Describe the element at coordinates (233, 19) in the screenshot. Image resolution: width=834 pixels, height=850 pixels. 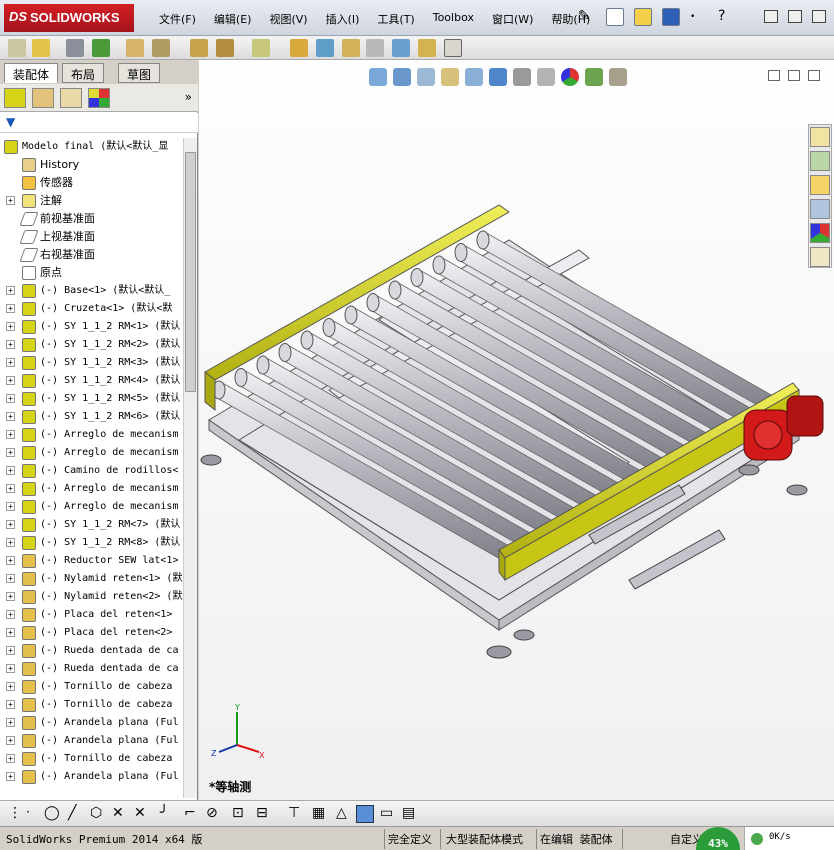
I see `menu-edit: 编辑(E)` at that location.